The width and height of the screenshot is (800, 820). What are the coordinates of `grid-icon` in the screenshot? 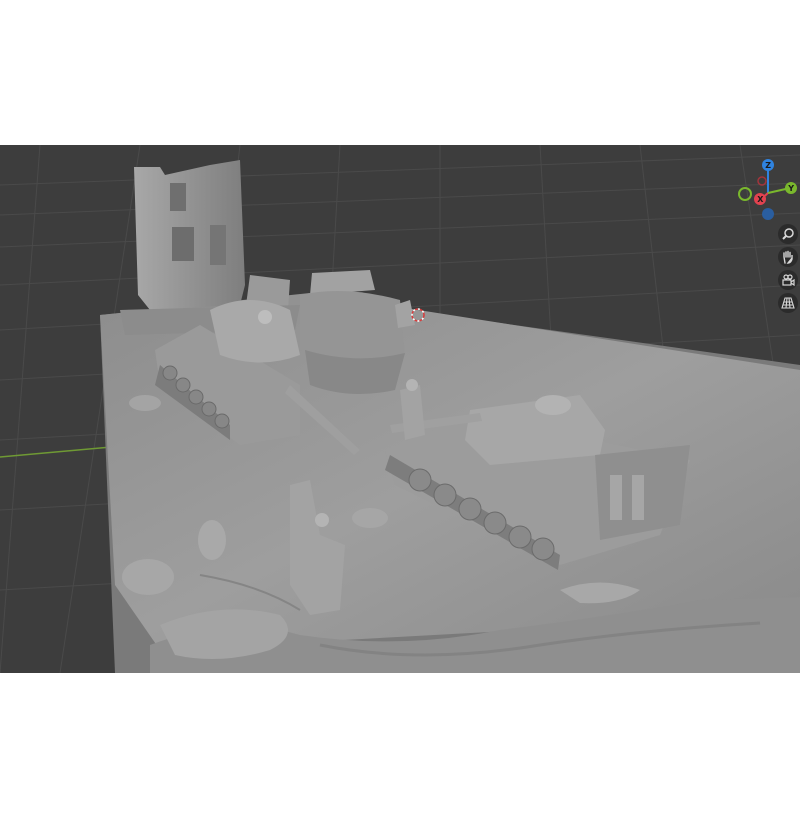 It's located at (788, 303).